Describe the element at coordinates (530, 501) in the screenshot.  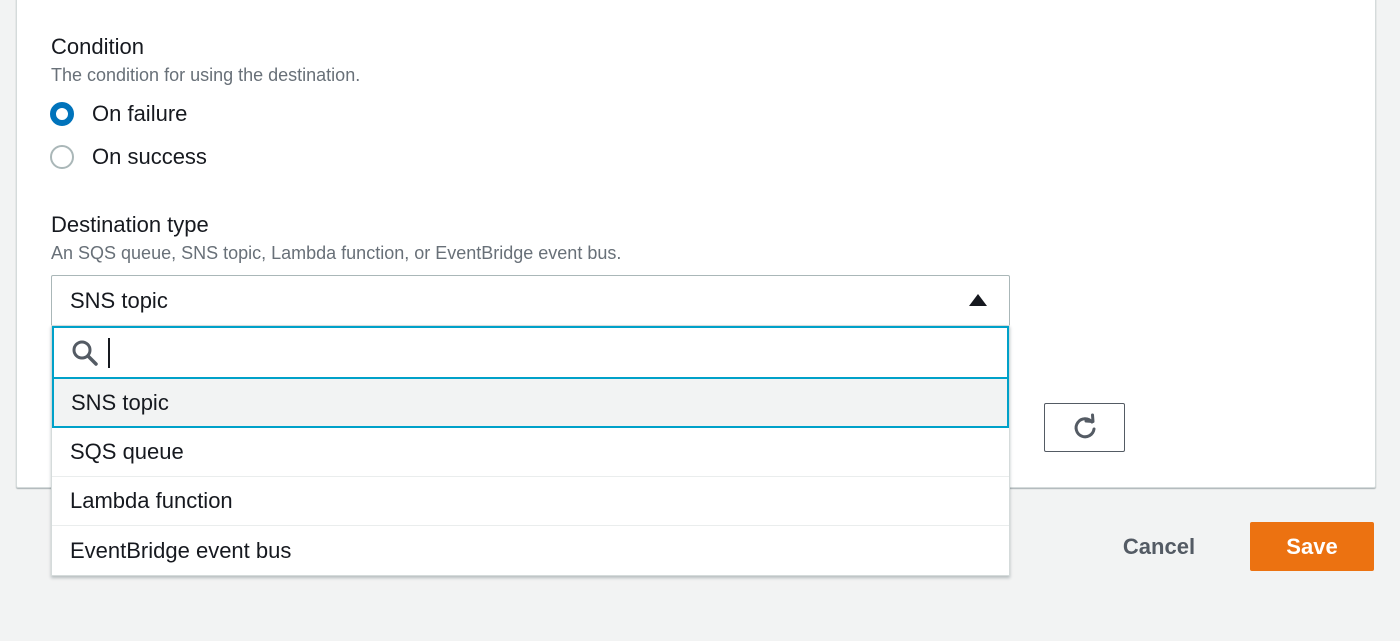
I see `dropdown-option-lambda-function: Lambda function` at that location.